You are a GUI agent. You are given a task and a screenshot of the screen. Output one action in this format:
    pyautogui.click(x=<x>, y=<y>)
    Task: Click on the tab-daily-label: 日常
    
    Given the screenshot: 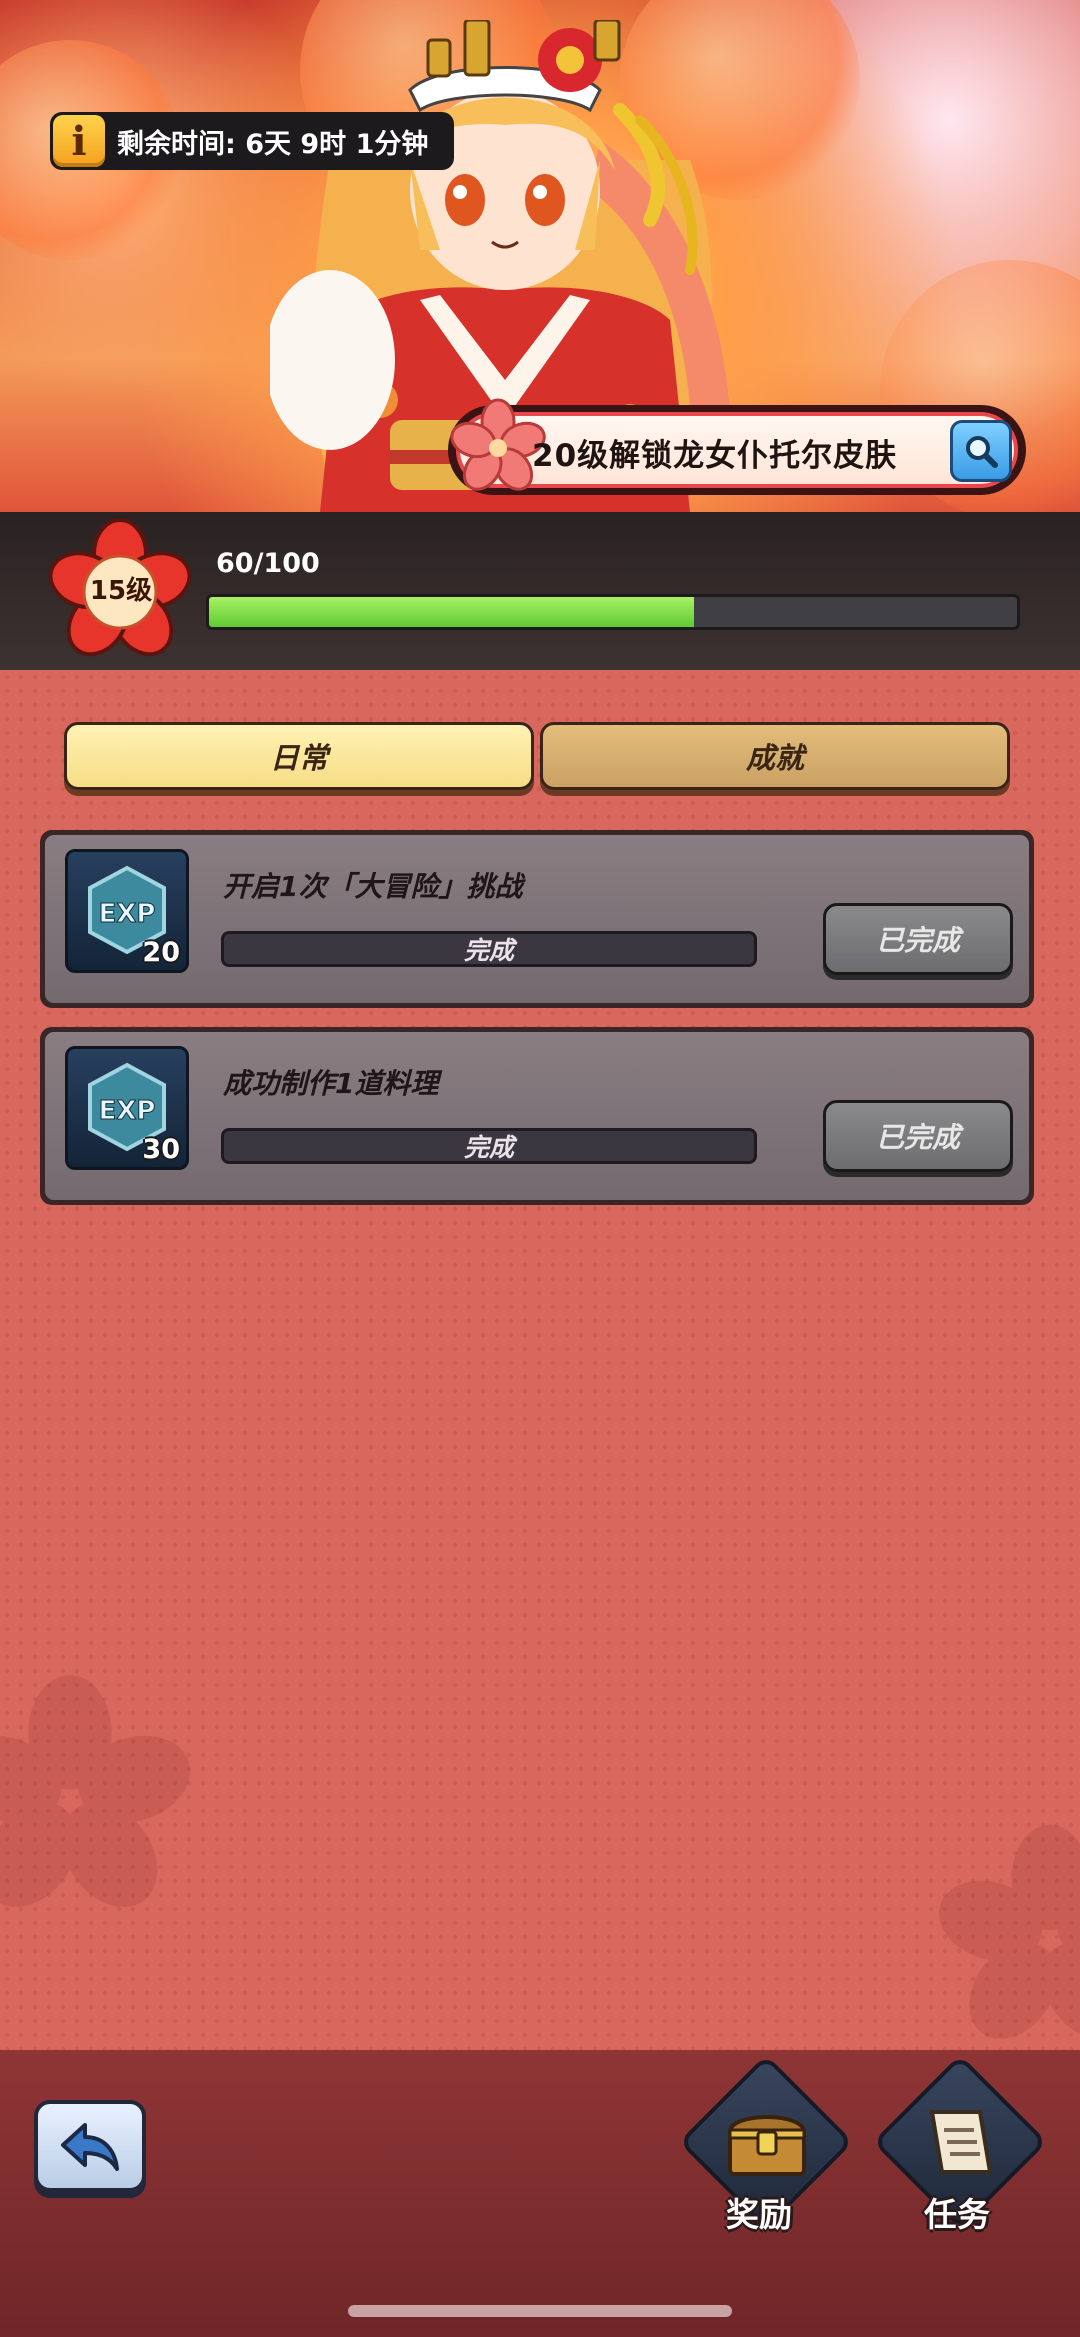 What is the action you would take?
    pyautogui.click(x=298, y=758)
    